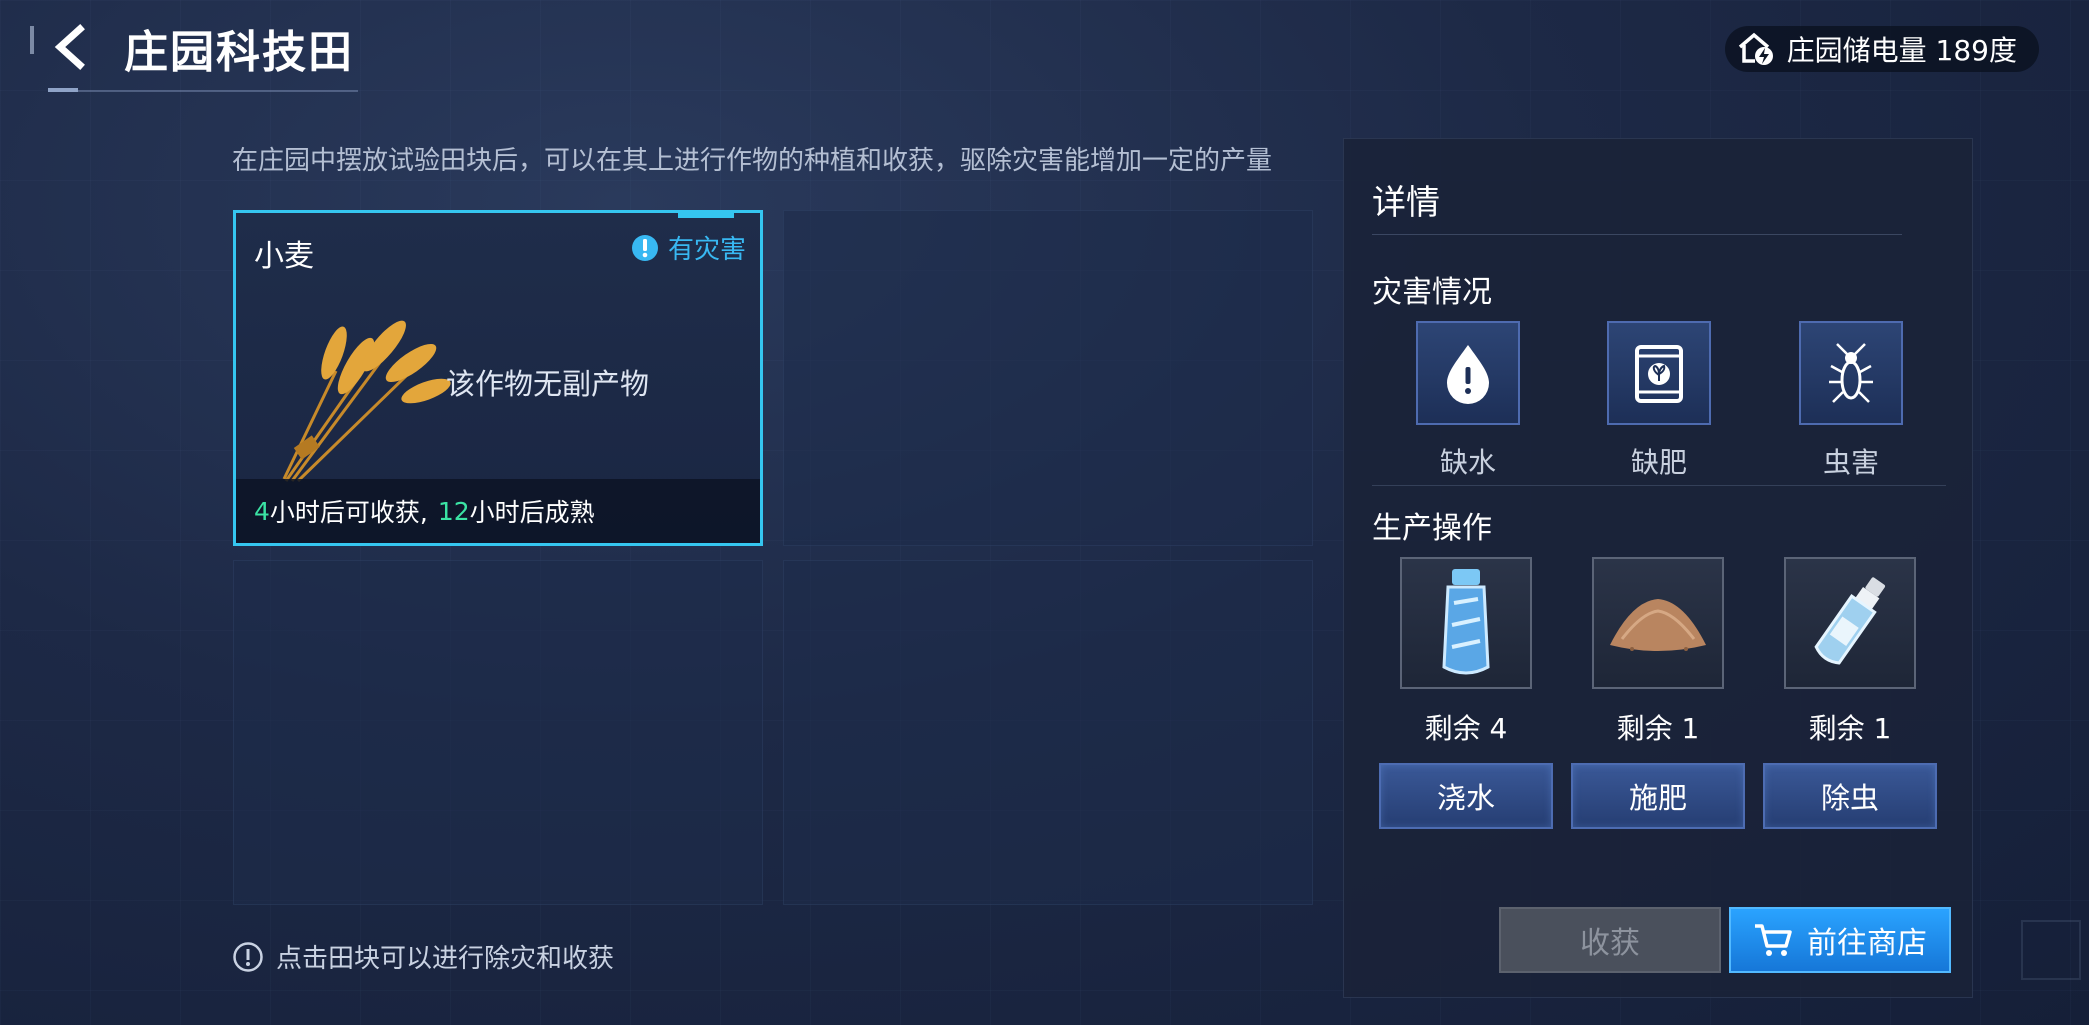 Image resolution: width=2089 pixels, height=1025 pixels. What do you see at coordinates (366, 401) in the screenshot?
I see `wheat-icon` at bounding box center [366, 401].